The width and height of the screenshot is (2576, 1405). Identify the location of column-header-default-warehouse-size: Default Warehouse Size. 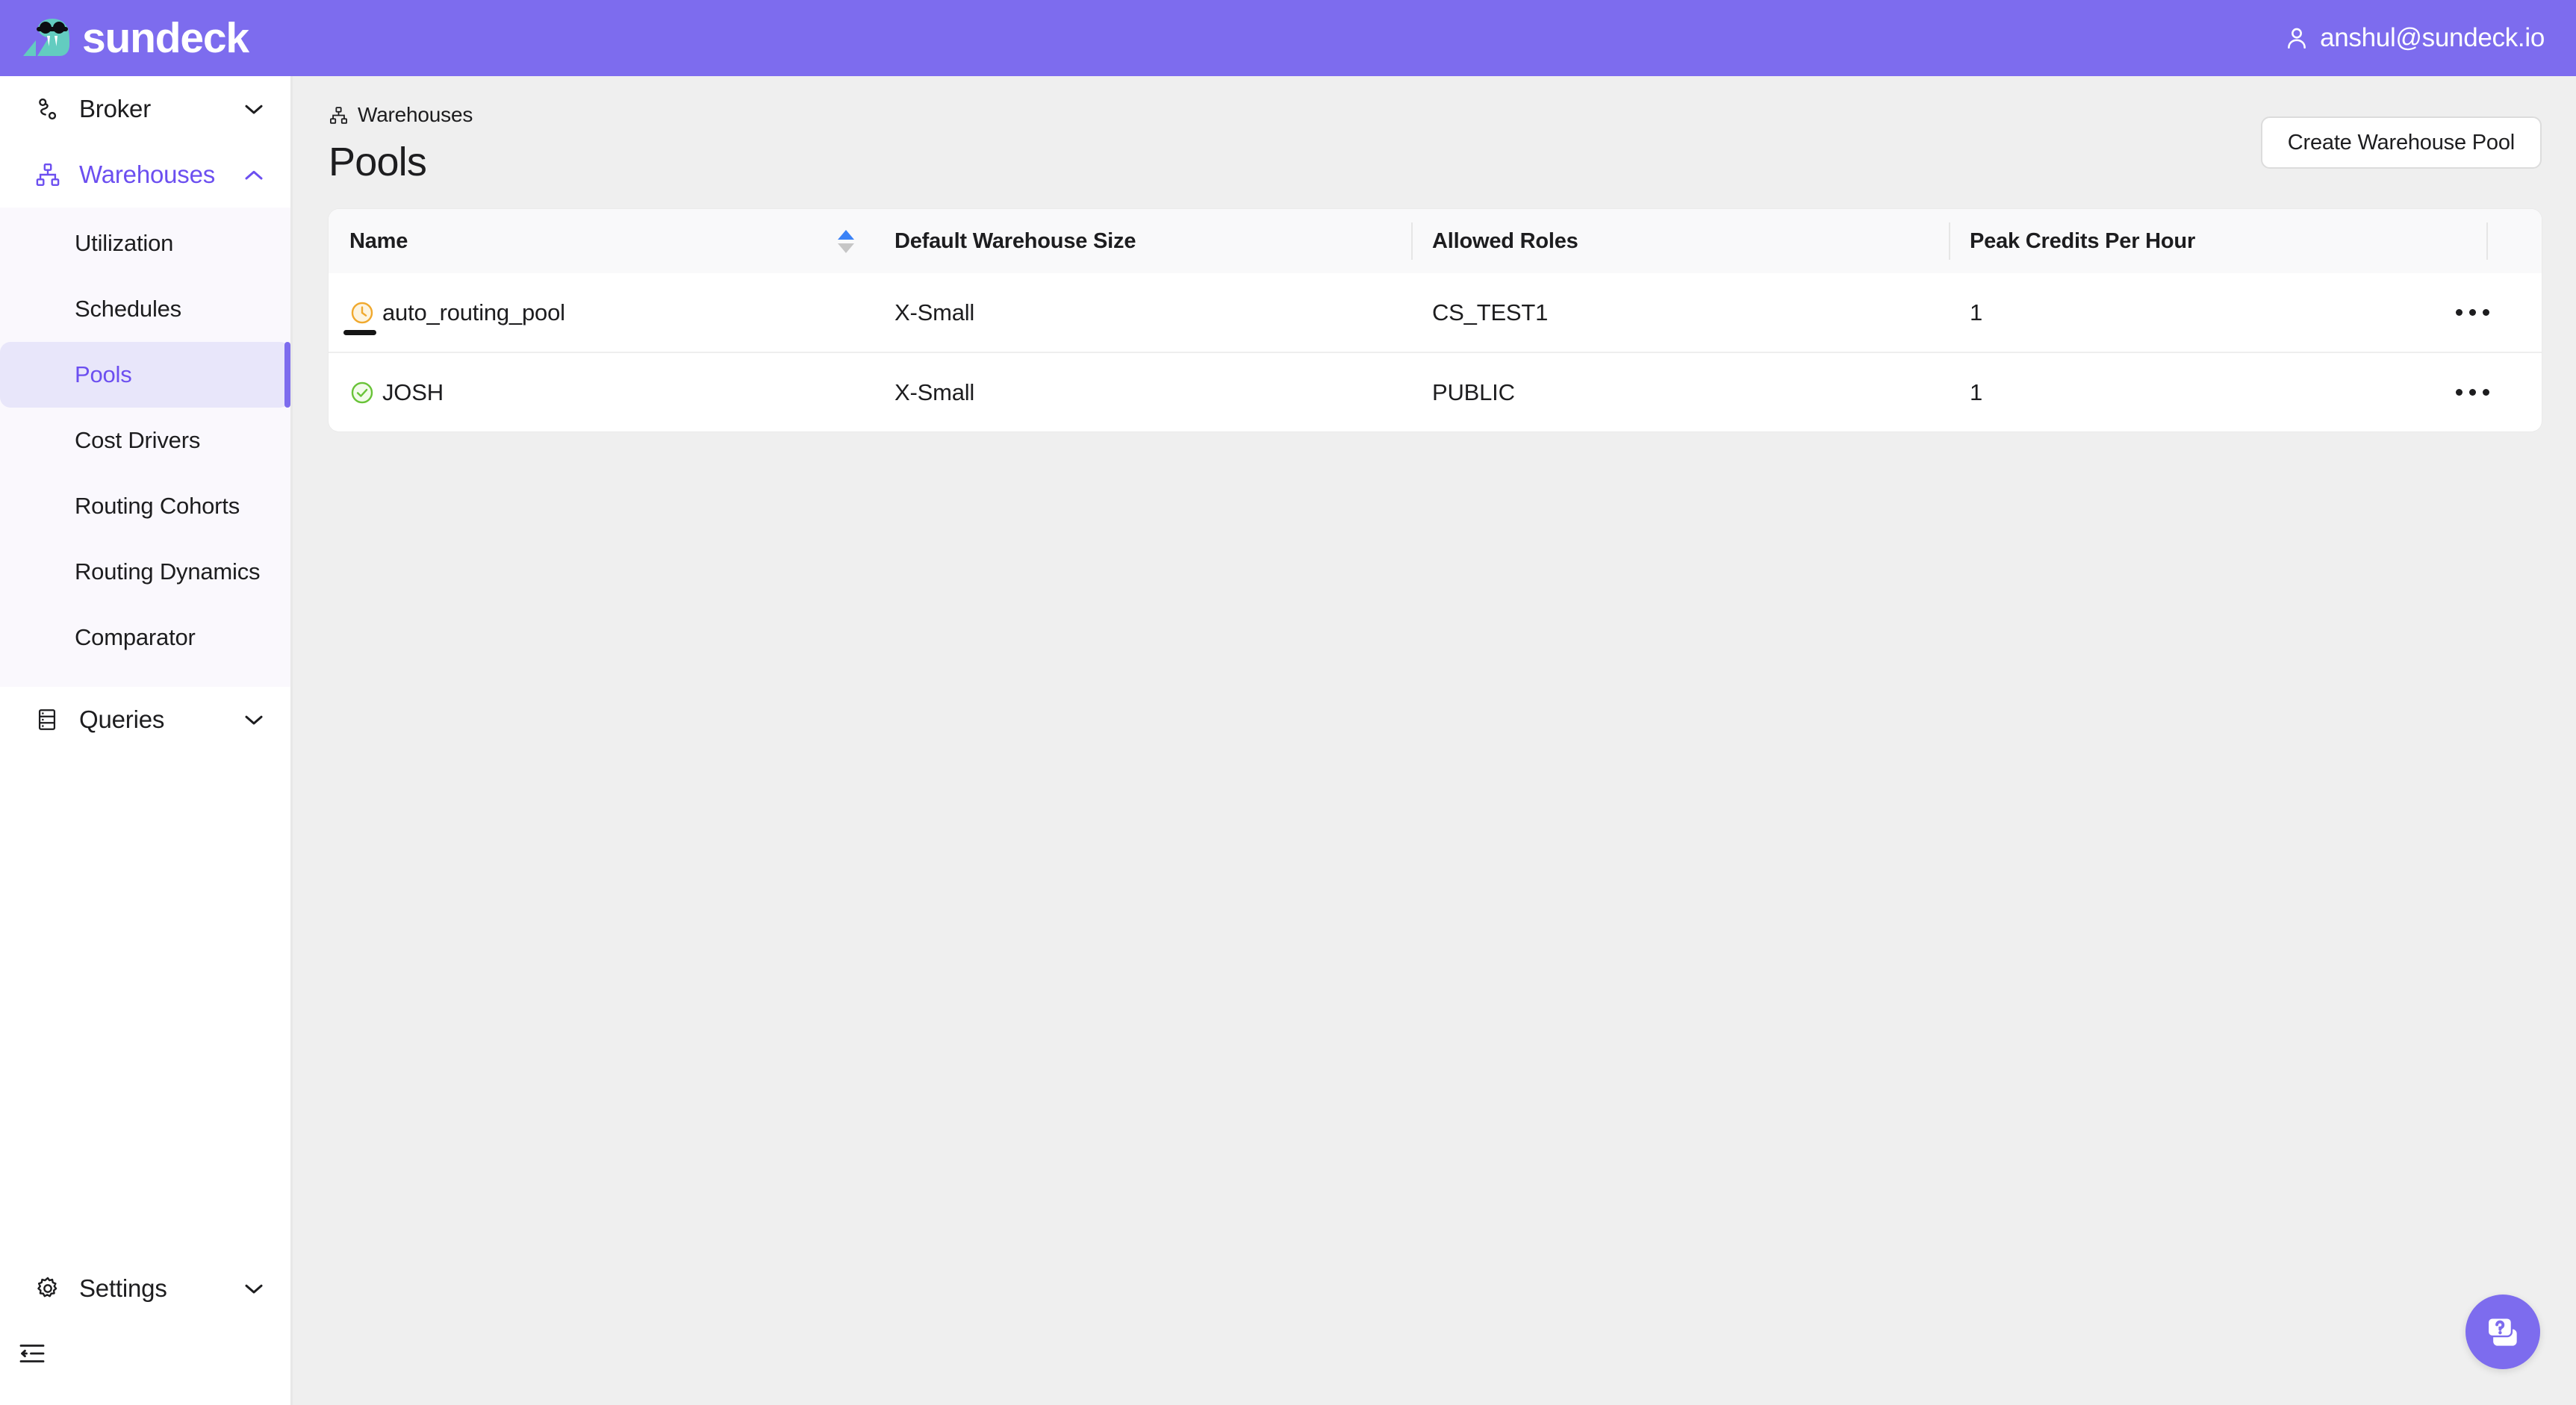
(1142, 241).